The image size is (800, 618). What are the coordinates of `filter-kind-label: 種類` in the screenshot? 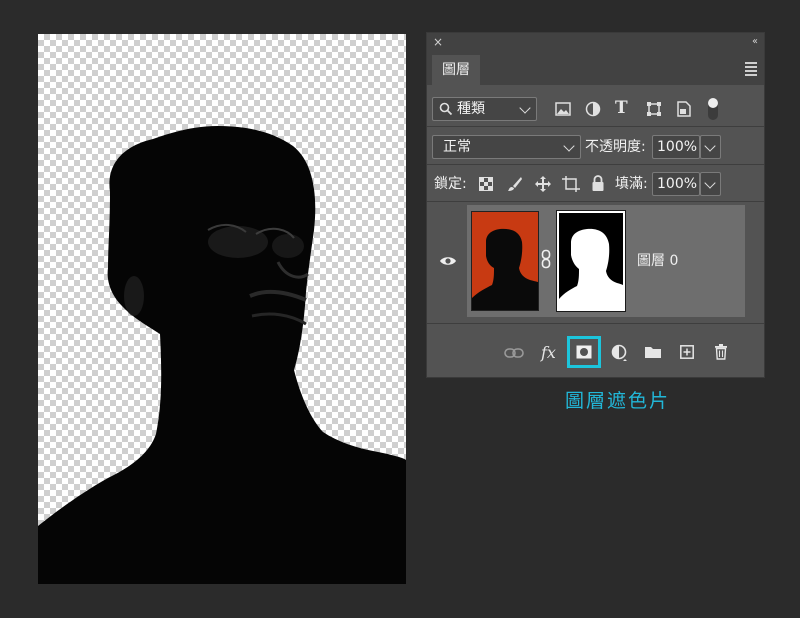 It's located at (471, 109).